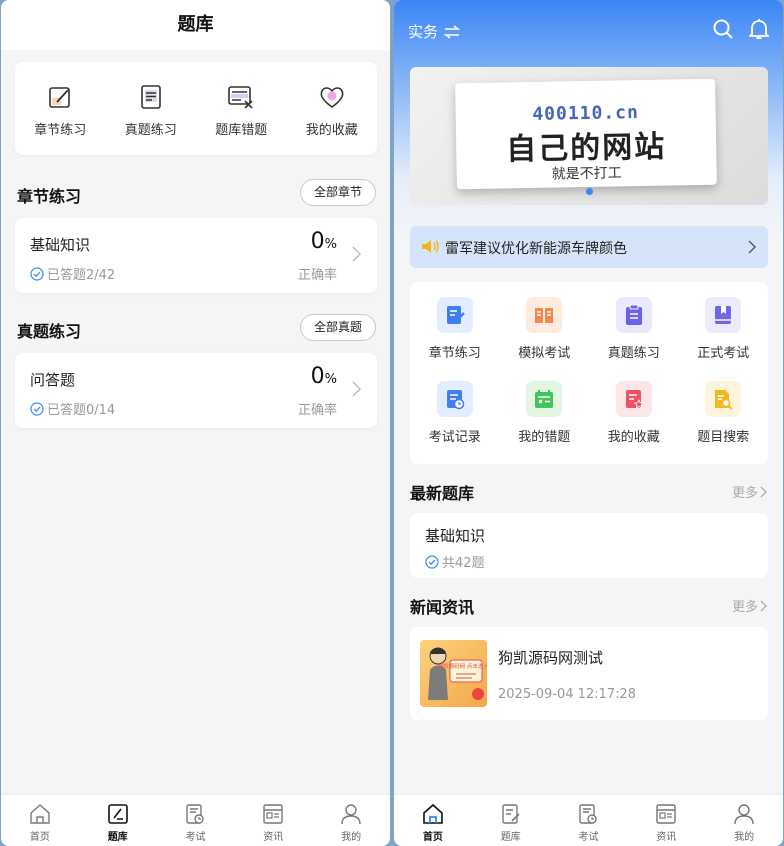 Image resolution: width=784 pixels, height=846 pixels. Describe the element at coordinates (634, 339) in the screenshot. I see `grid-real-exam-practice: 真题练习` at that location.